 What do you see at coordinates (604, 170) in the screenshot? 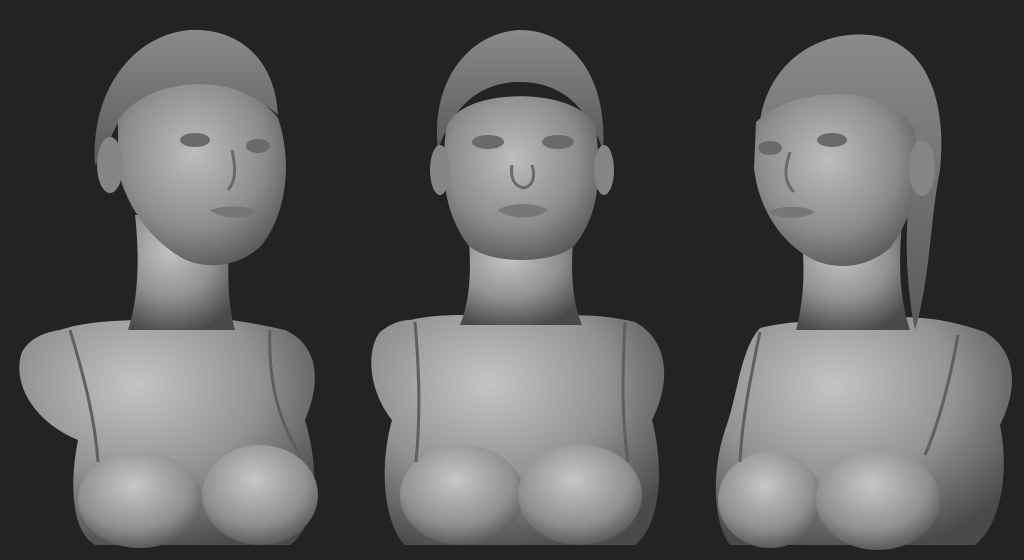
I see `ear-right` at bounding box center [604, 170].